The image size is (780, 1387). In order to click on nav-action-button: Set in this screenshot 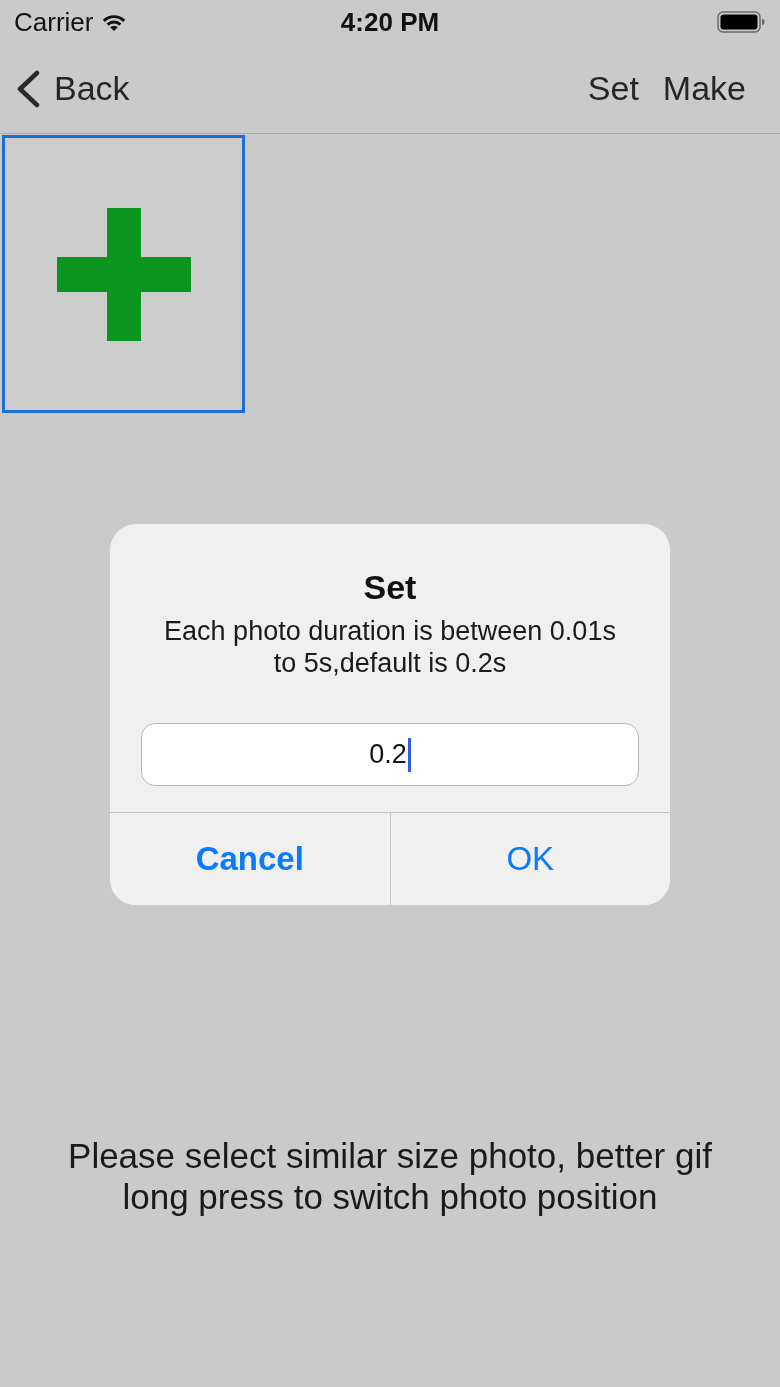, I will do `click(613, 88)`.